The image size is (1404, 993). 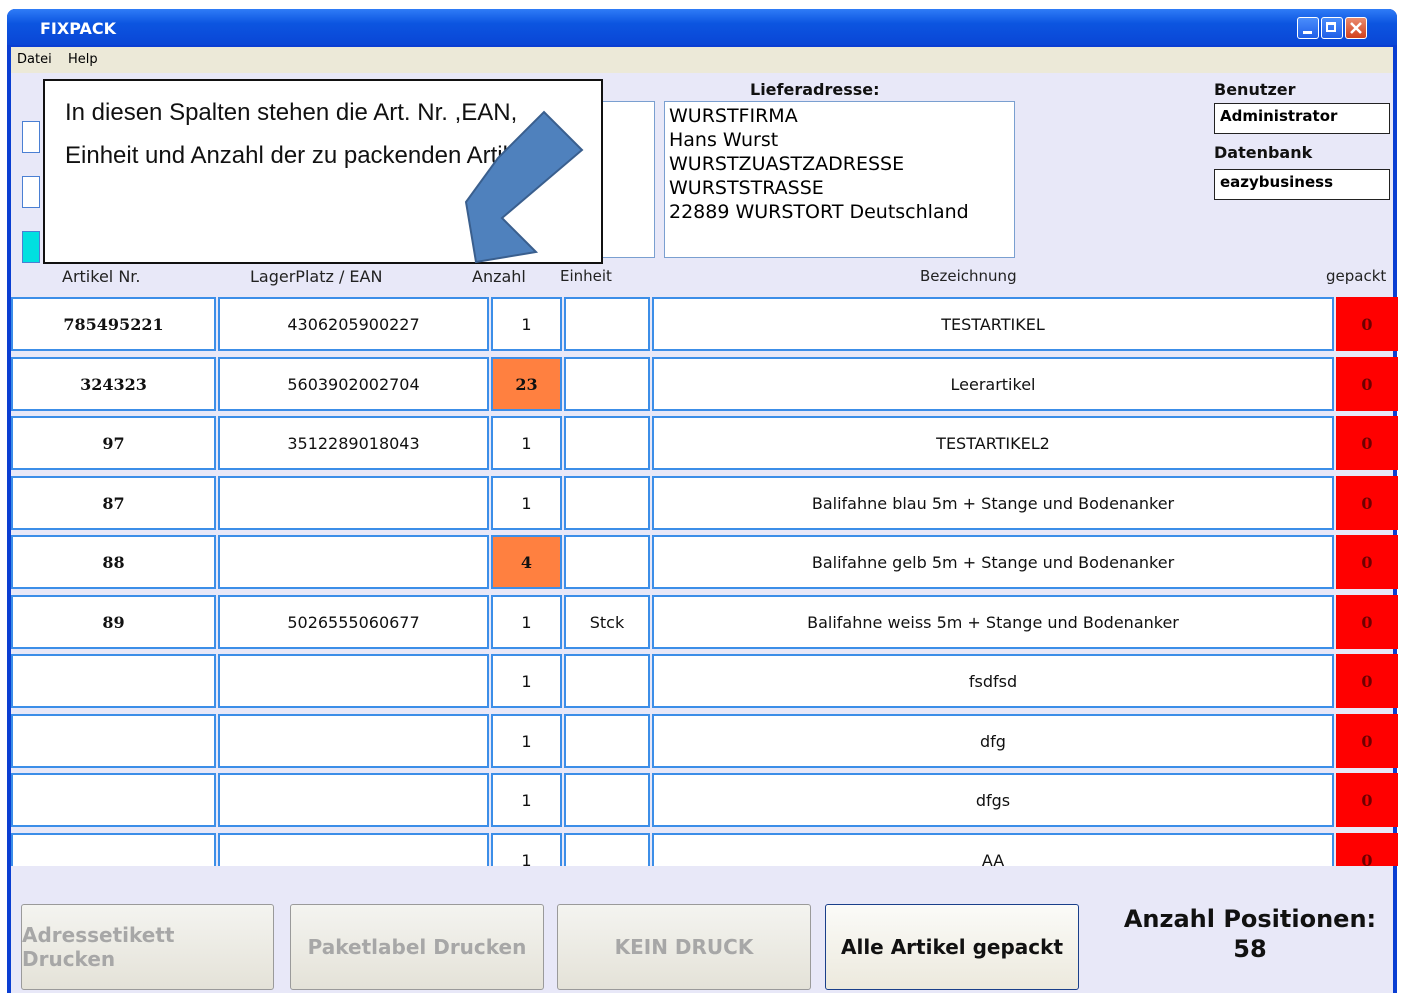 I want to click on cell-article-nr: 785495221, so click(x=113, y=324).